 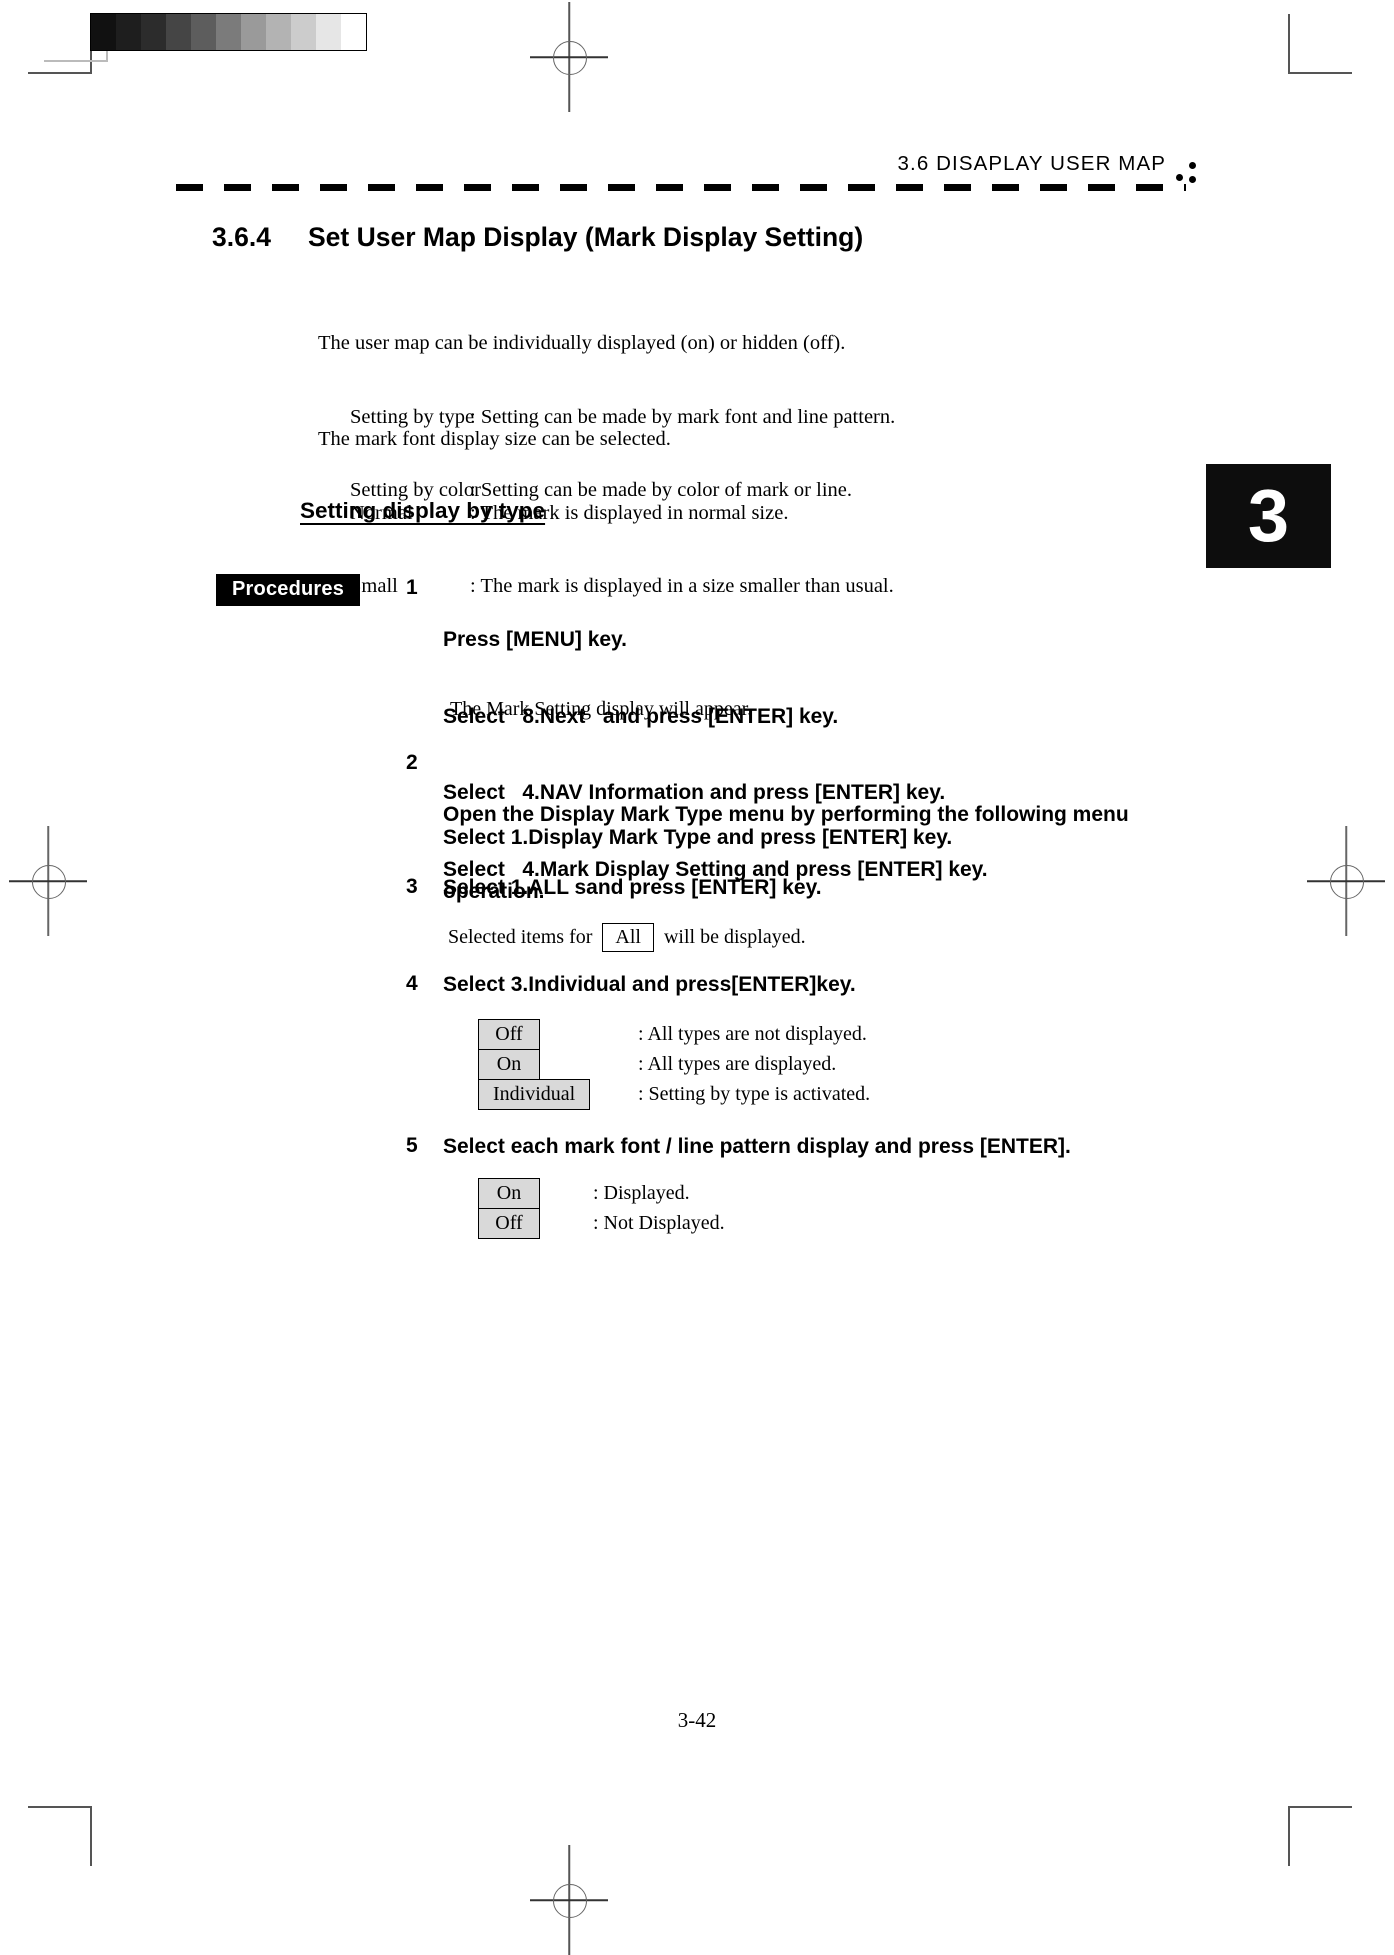 I want to click on tag-on-displayed: On, so click(x=509, y=1193).